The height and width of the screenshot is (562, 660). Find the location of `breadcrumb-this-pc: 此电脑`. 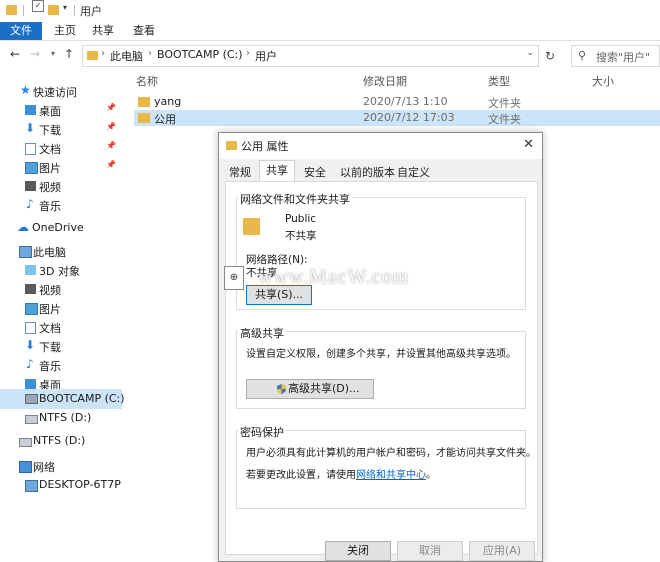

breadcrumb-this-pc: 此电脑 is located at coordinates (126, 56).